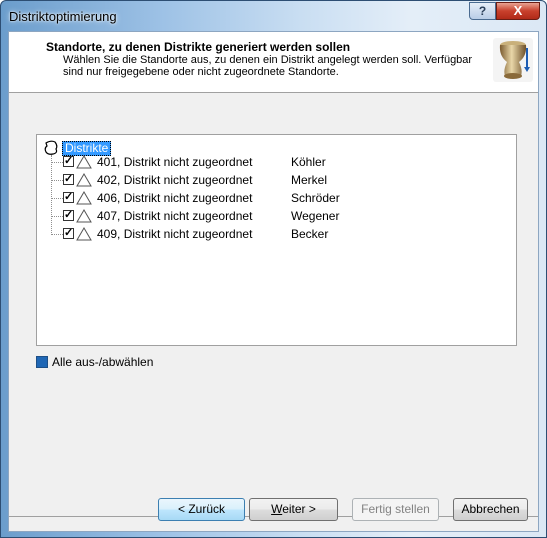 This screenshot has width=547, height=538. Describe the element at coordinates (103, 362) in the screenshot. I see `select-all-label: Alle aus-/abwählen` at that location.